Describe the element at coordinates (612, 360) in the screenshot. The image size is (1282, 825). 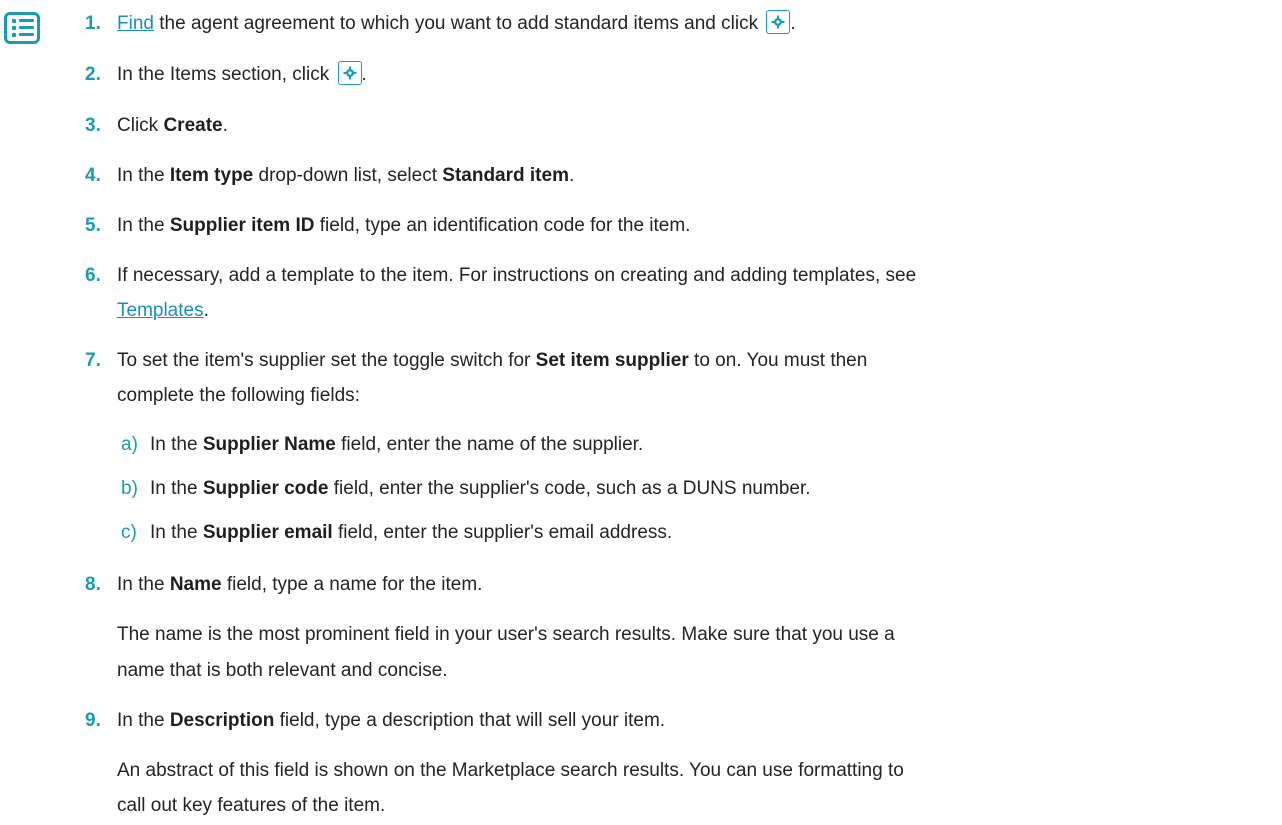
I see `ui-label: Set item supplier` at that location.